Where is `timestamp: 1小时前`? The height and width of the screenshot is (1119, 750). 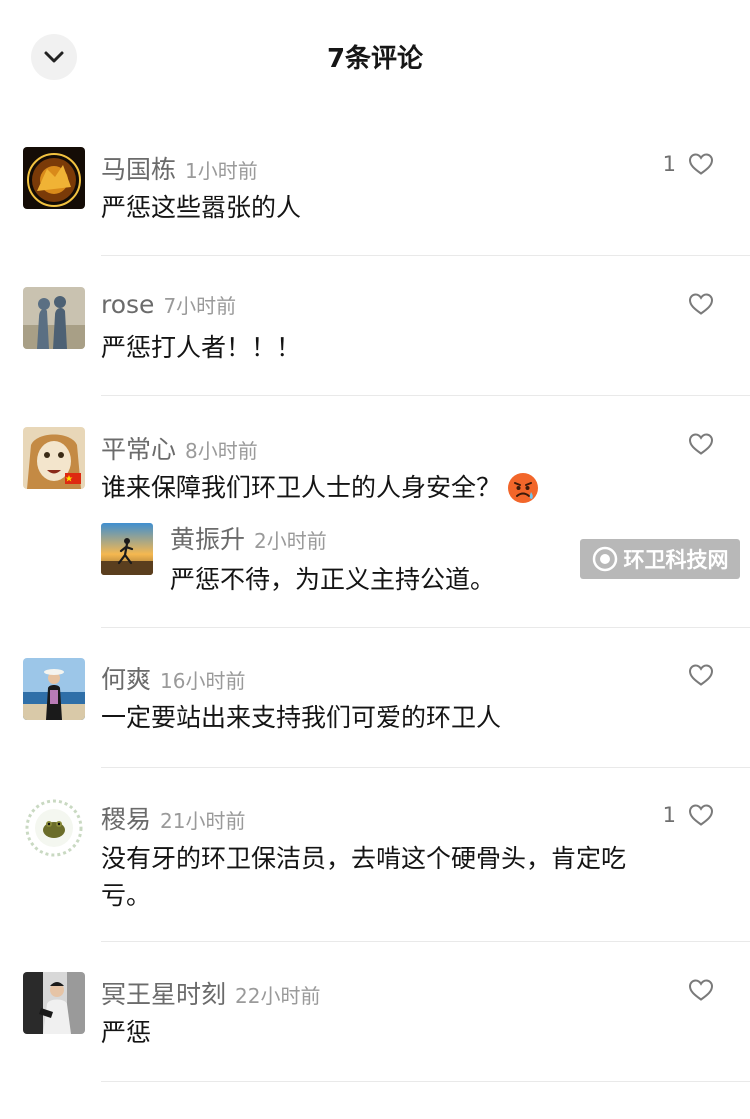
timestamp: 1小时前 is located at coordinates (221, 171).